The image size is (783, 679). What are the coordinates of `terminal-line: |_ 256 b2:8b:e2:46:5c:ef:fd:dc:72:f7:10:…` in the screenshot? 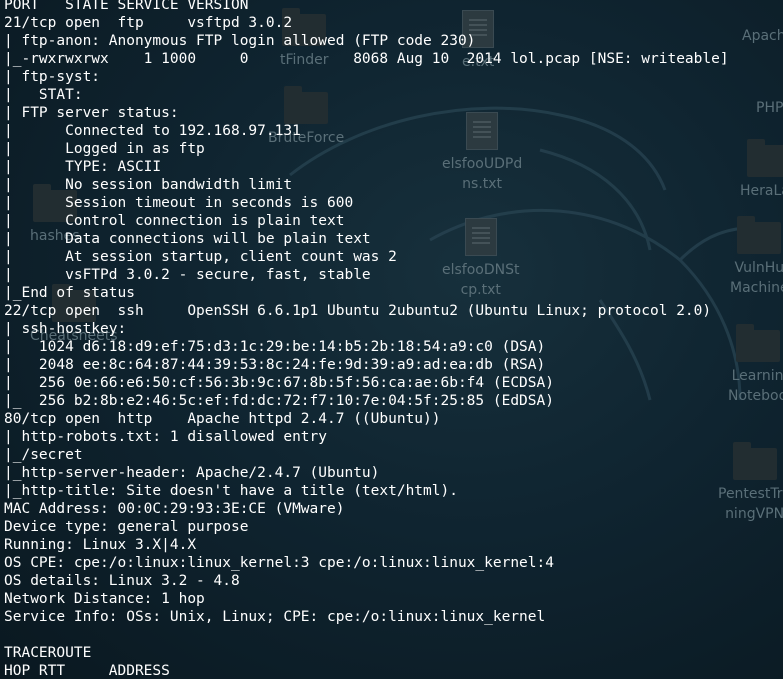 It's located at (279, 401).